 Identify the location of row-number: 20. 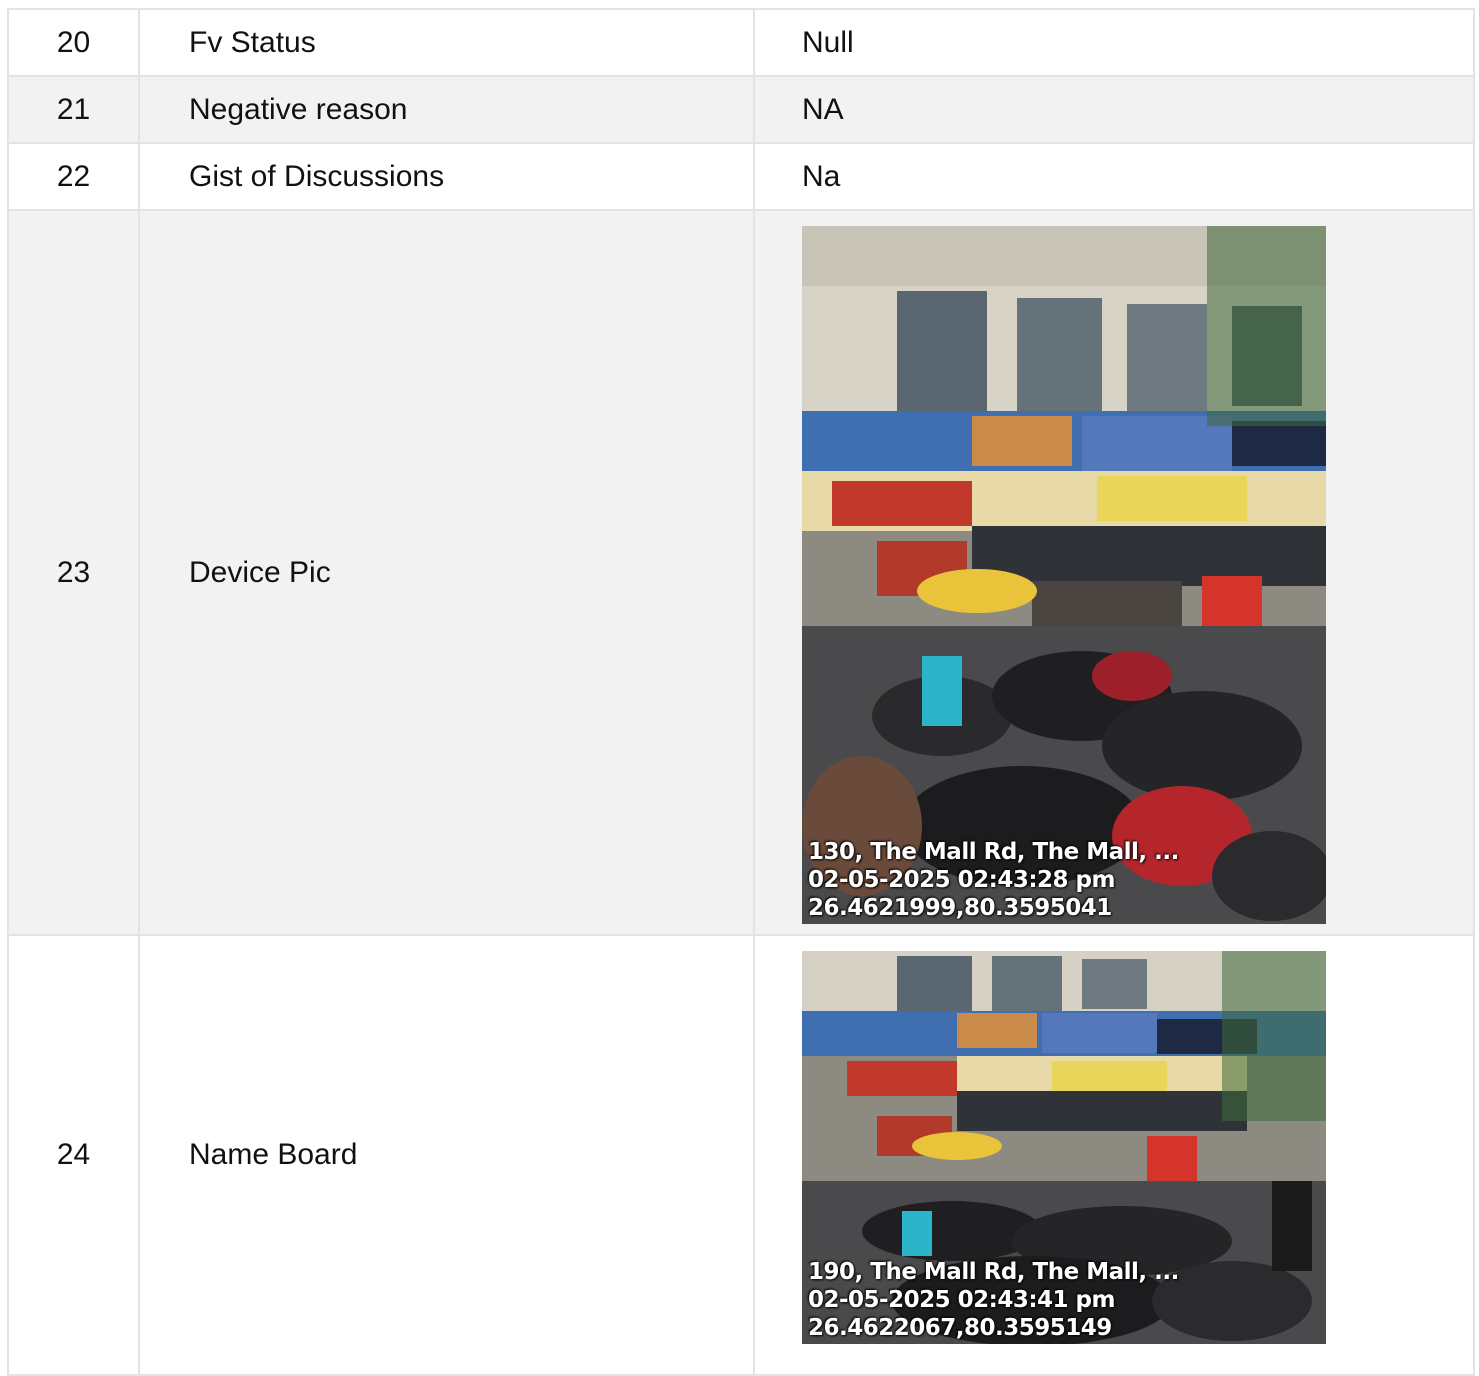
(73, 42).